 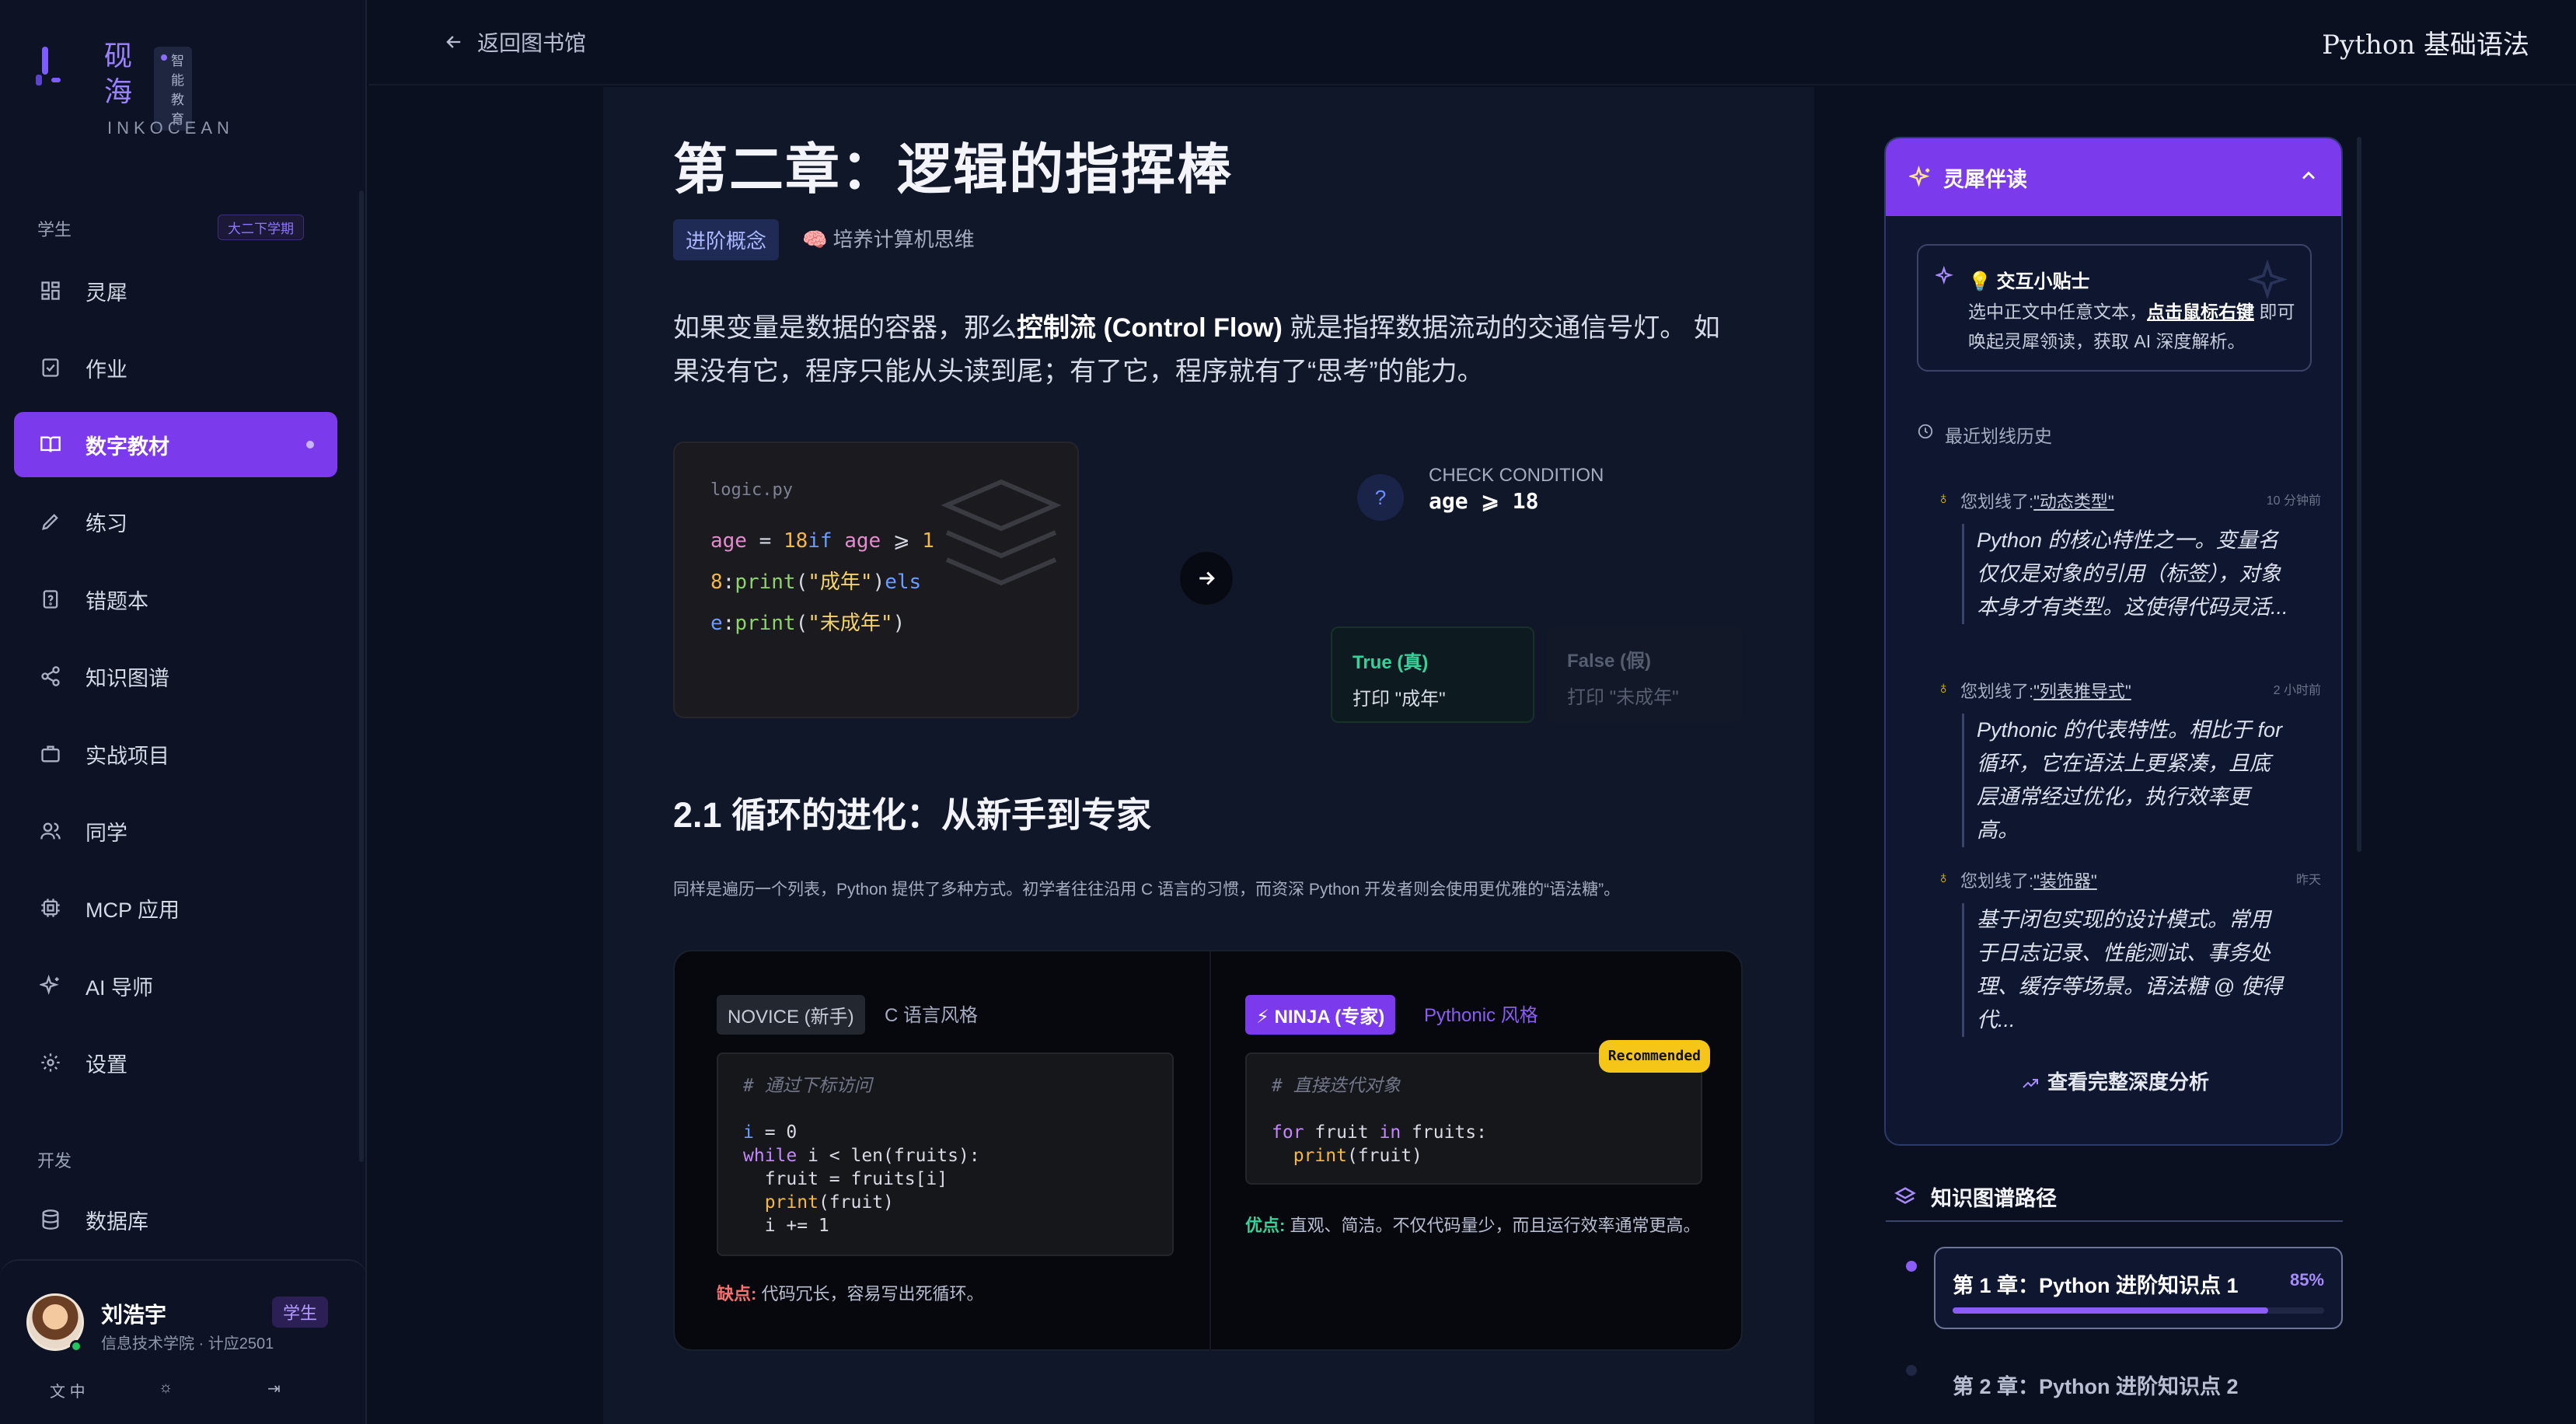 I want to click on sidebar-item-classmates: 同学, so click(x=176, y=831).